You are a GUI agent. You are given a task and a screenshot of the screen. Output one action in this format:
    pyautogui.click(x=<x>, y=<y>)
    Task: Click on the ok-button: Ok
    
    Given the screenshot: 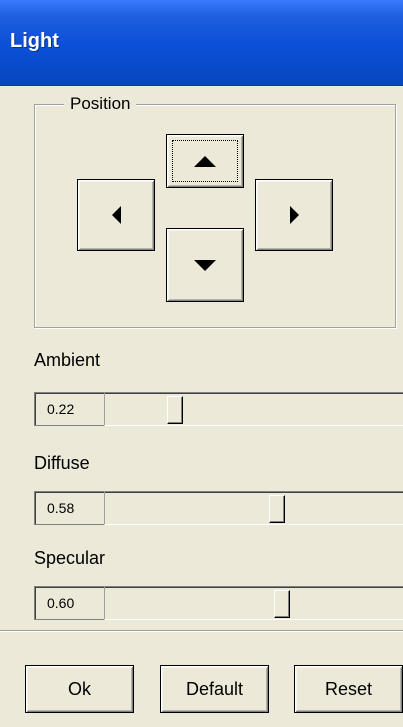 What is the action you would take?
    pyautogui.click(x=79, y=689)
    